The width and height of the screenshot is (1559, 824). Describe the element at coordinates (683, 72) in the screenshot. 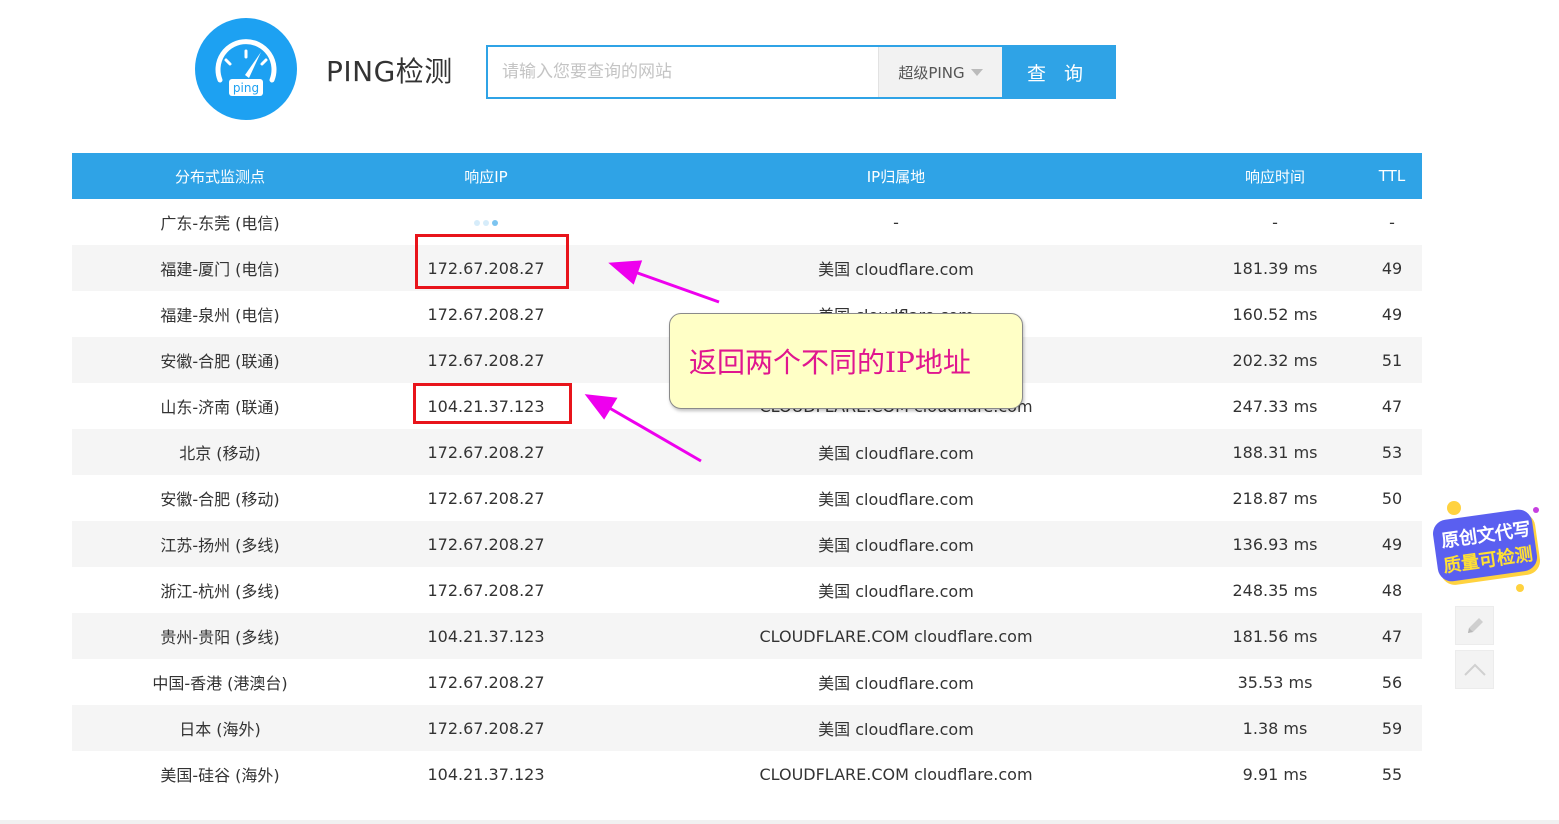

I see `search-input` at that location.